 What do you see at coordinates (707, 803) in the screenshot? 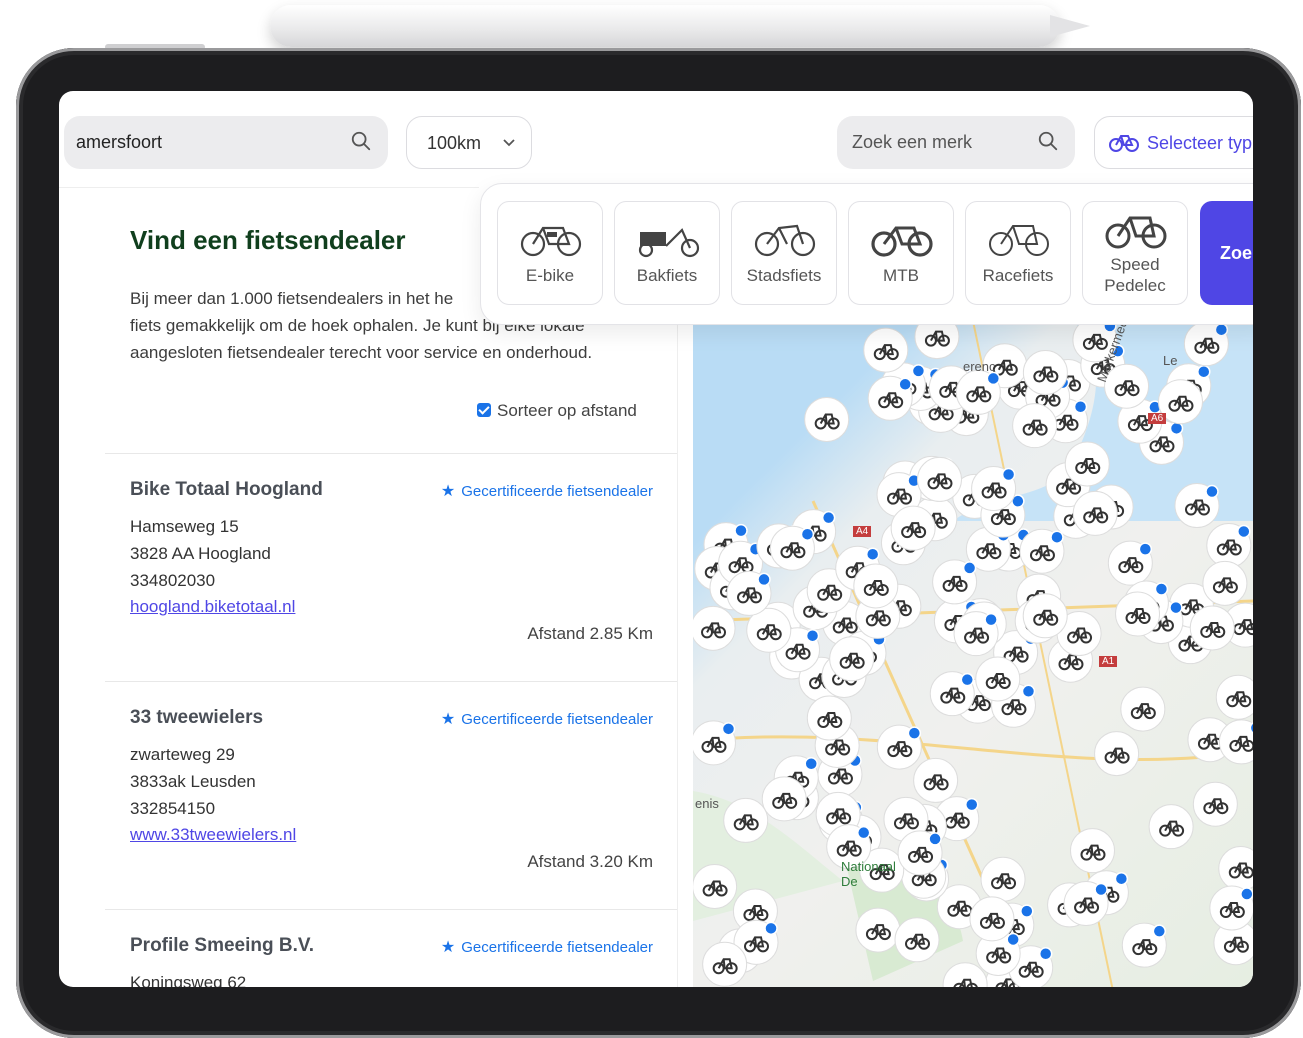
I see `map-label: enis` at bounding box center [707, 803].